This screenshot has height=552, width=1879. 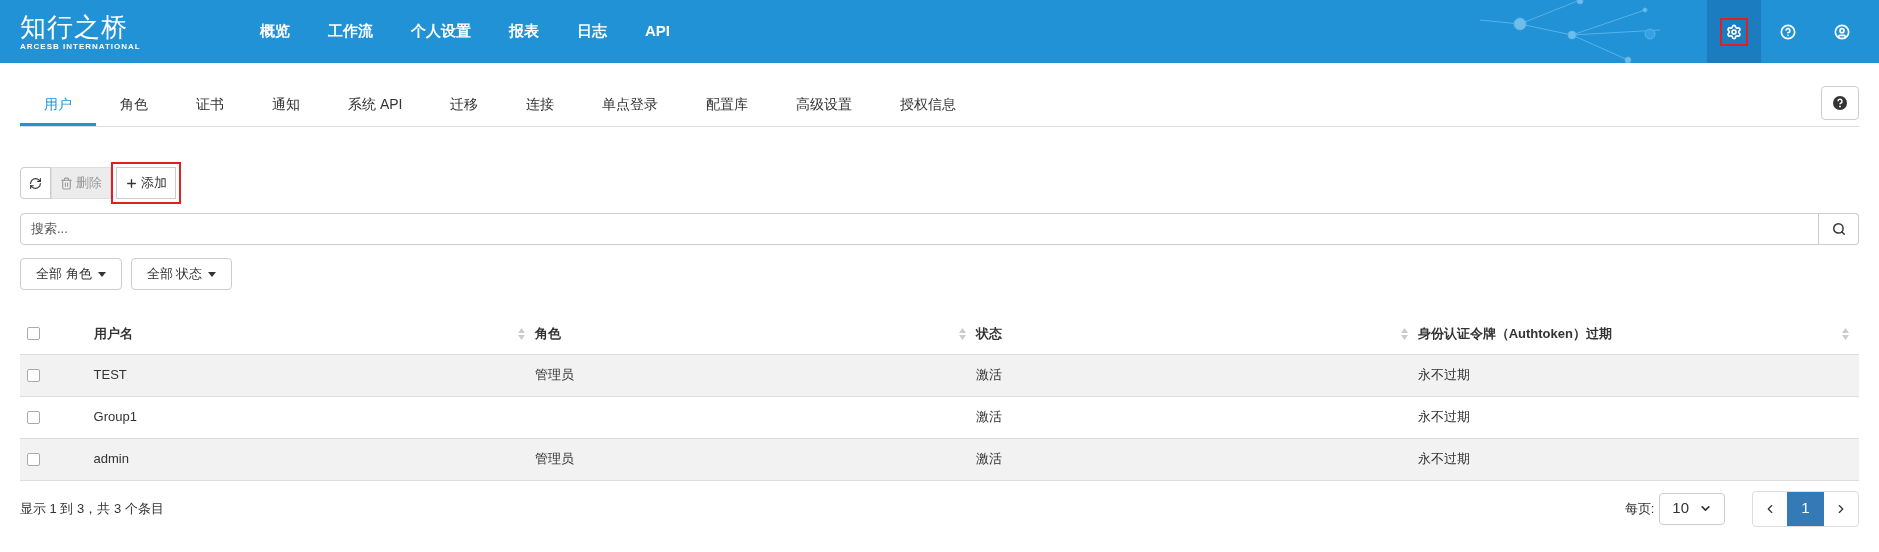 I want to click on filter-dropdown: 全部 角色, so click(x=71, y=274).